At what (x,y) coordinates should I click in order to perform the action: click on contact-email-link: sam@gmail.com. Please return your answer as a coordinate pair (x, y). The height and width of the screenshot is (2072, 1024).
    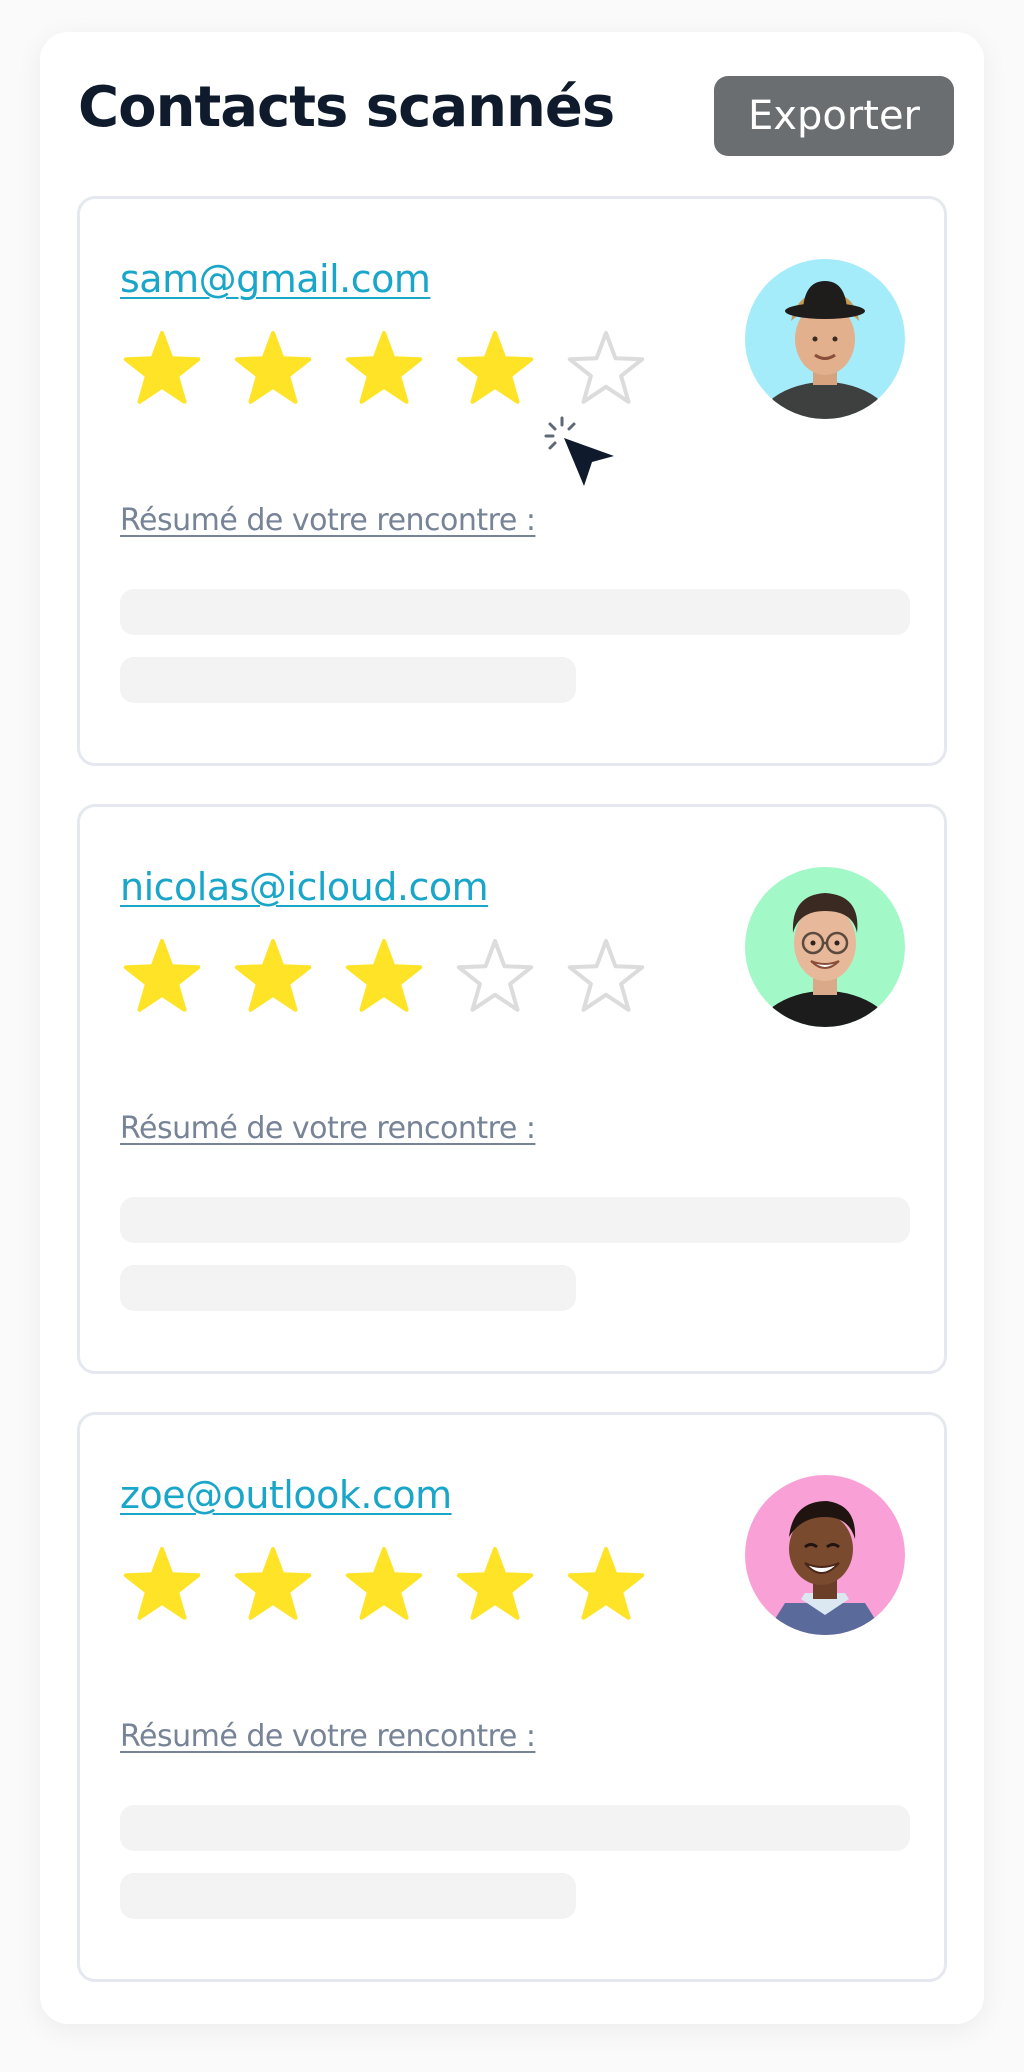
    Looking at the image, I should click on (275, 279).